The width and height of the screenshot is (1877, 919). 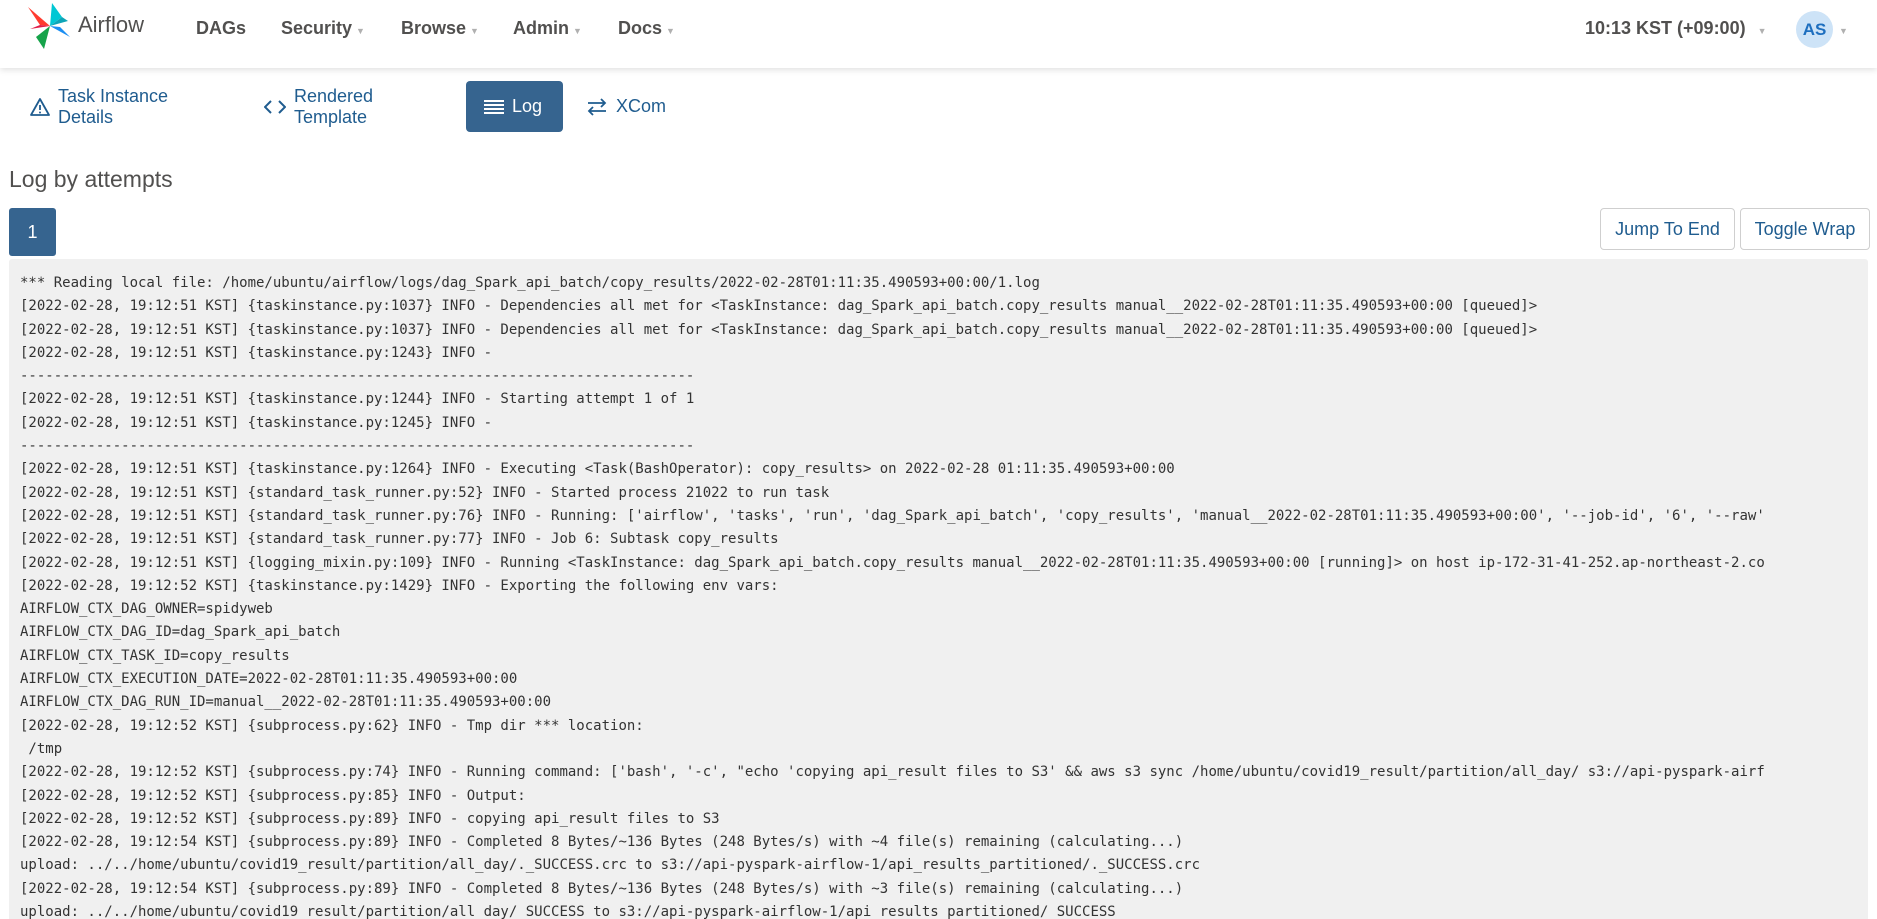 What do you see at coordinates (597, 106) in the screenshot?
I see `exchange-arrows-icon` at bounding box center [597, 106].